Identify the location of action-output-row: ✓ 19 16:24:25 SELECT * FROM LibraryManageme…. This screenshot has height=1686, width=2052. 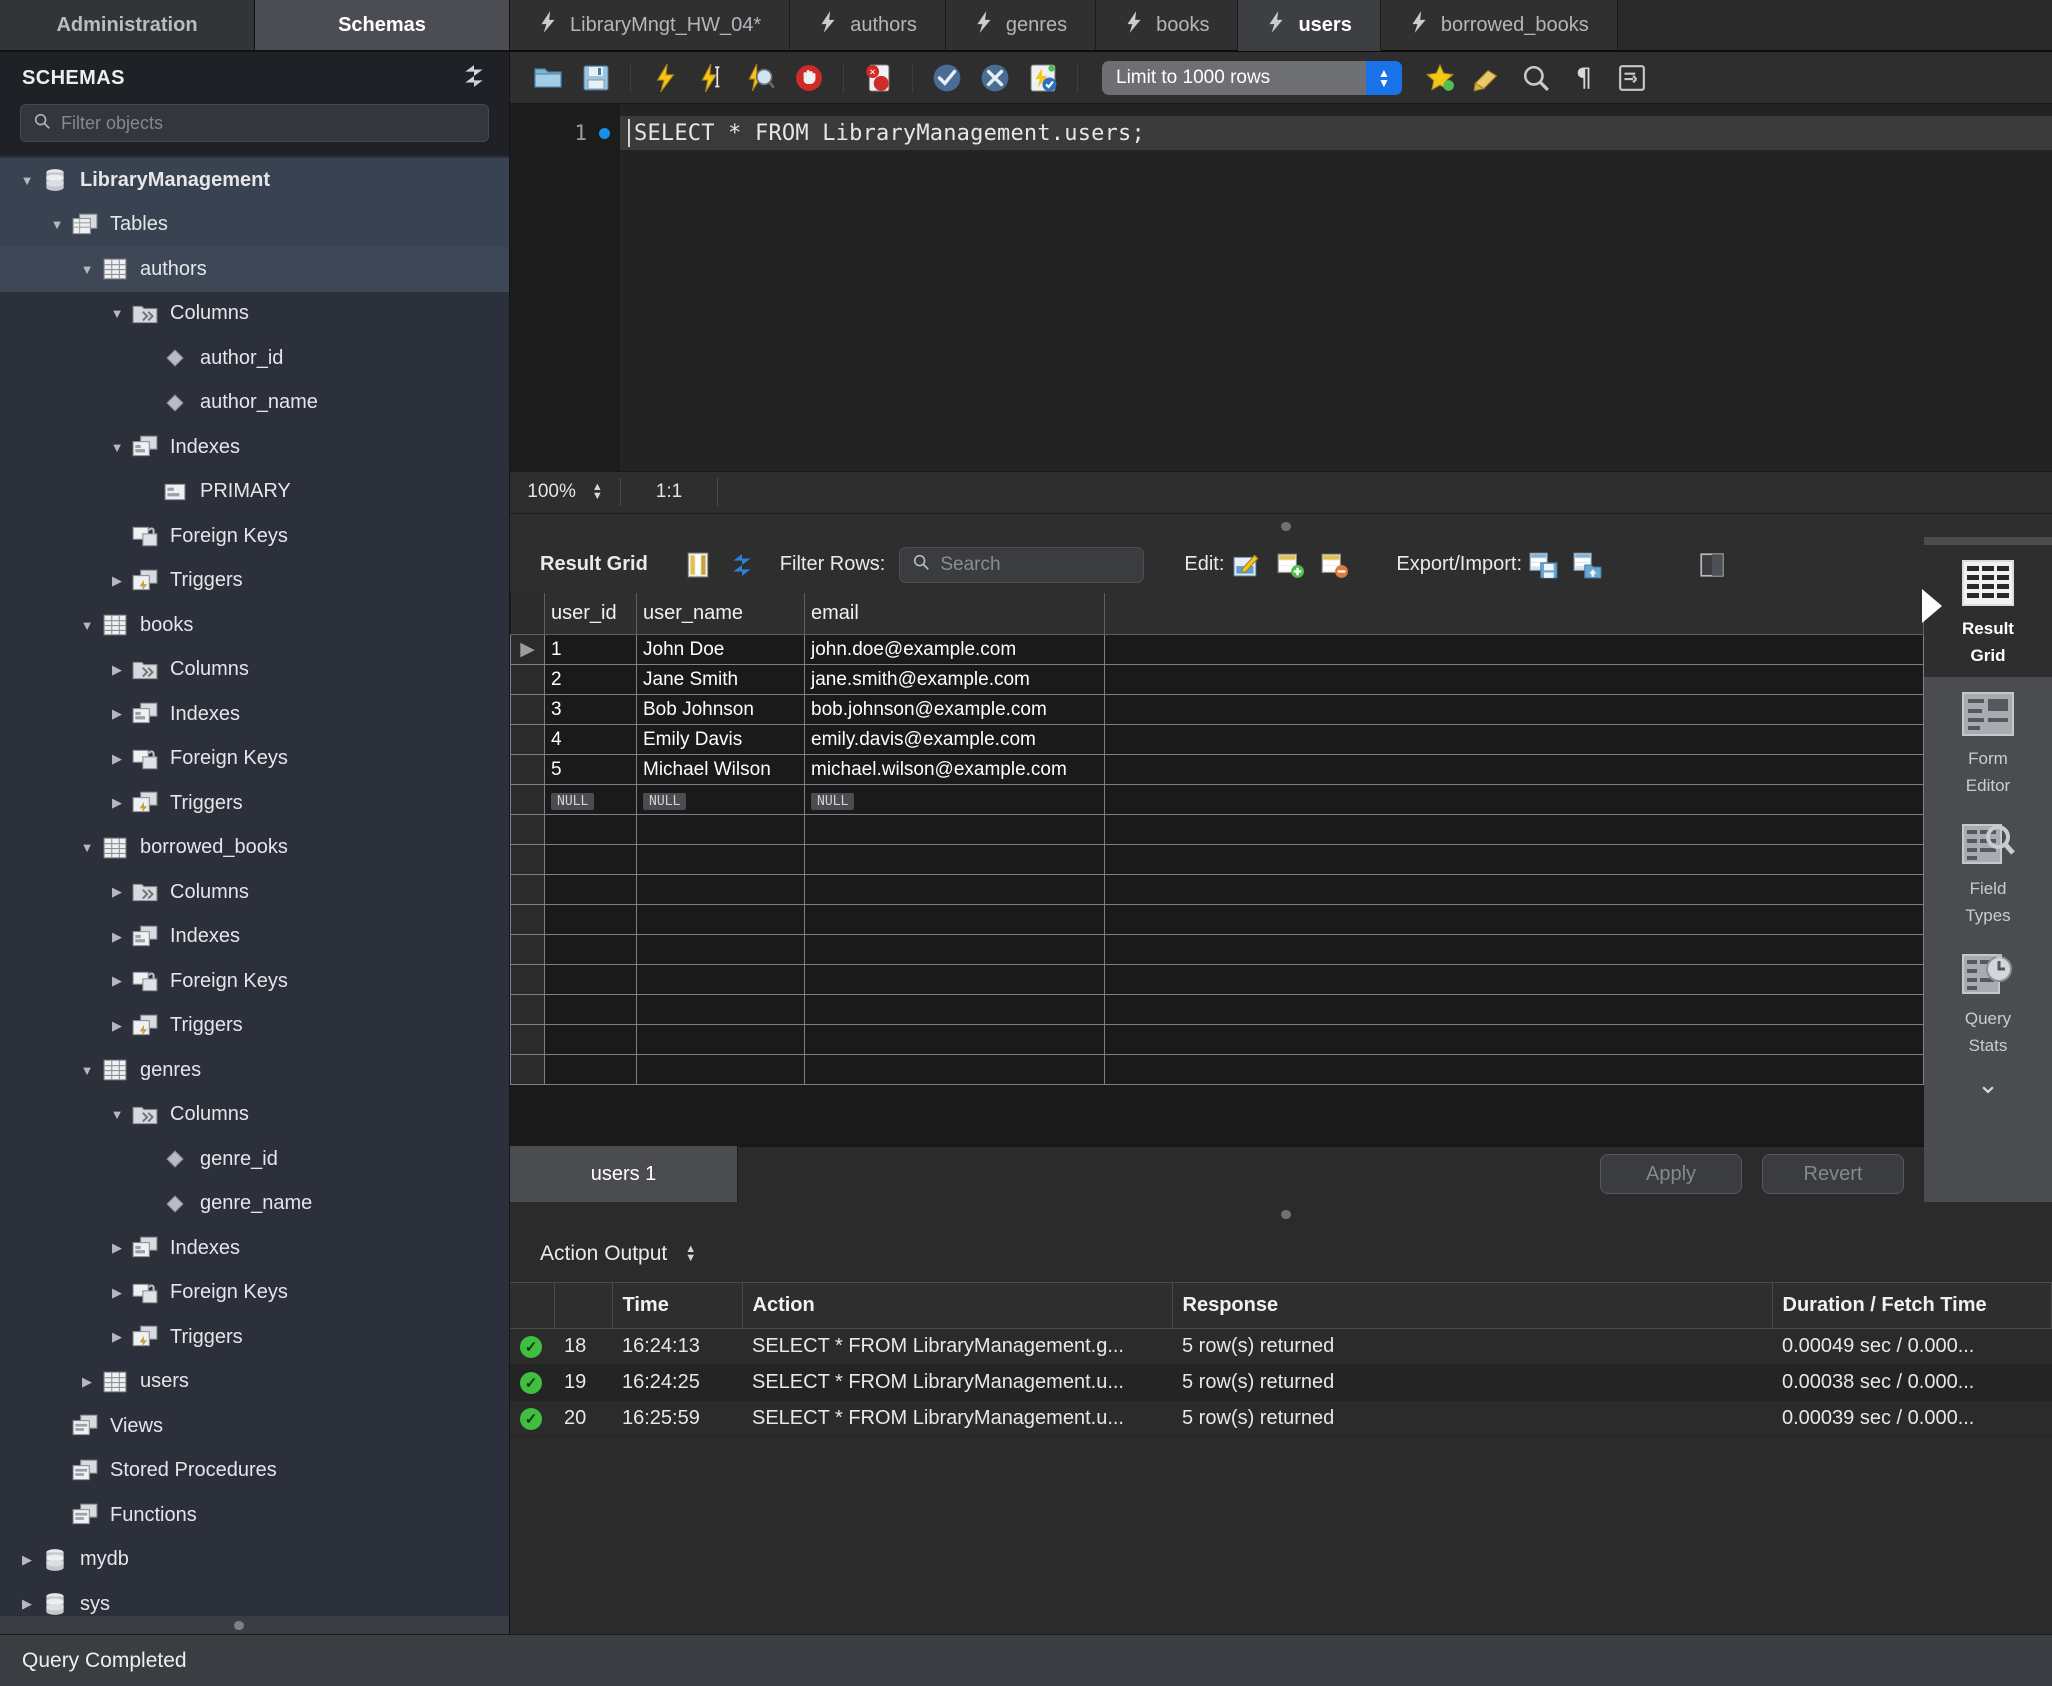
(1281, 1382).